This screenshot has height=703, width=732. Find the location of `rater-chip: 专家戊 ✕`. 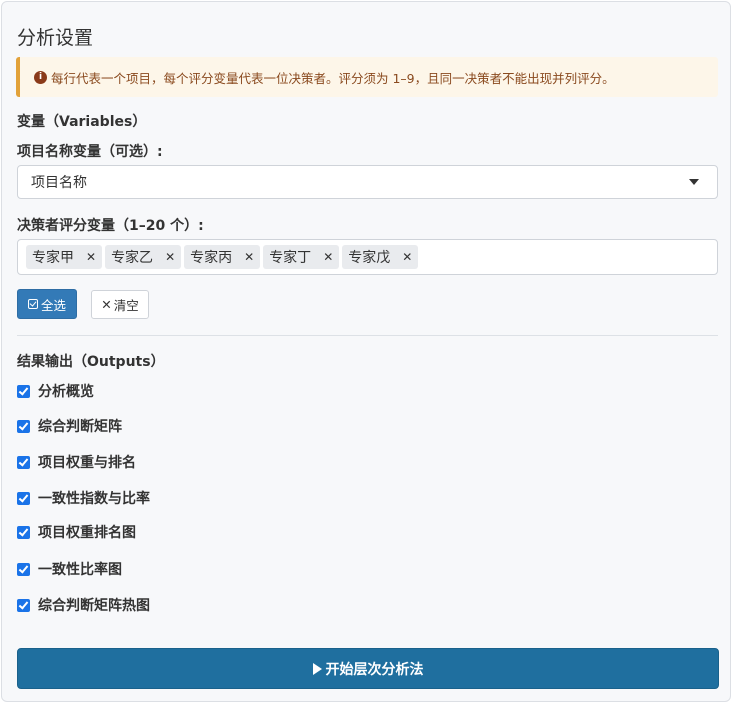

rater-chip: 专家戊 ✕ is located at coordinates (380, 257).